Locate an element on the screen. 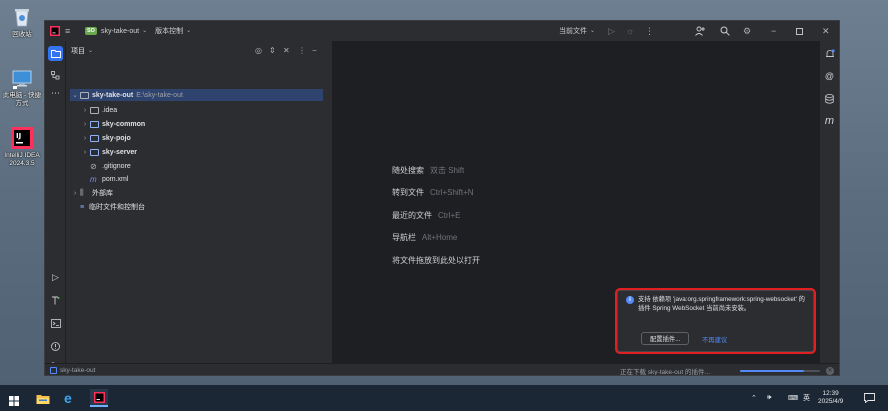  ai-assistant-icon: @ is located at coordinates (829, 75).